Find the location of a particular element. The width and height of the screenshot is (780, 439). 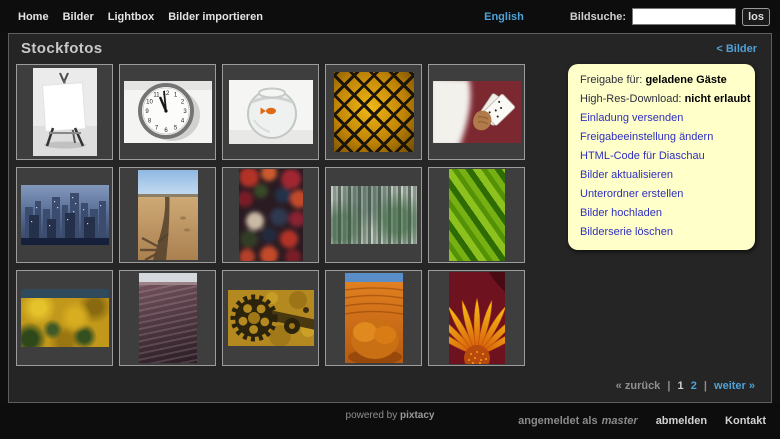

orange-dune-photo is located at coordinates (373, 318).